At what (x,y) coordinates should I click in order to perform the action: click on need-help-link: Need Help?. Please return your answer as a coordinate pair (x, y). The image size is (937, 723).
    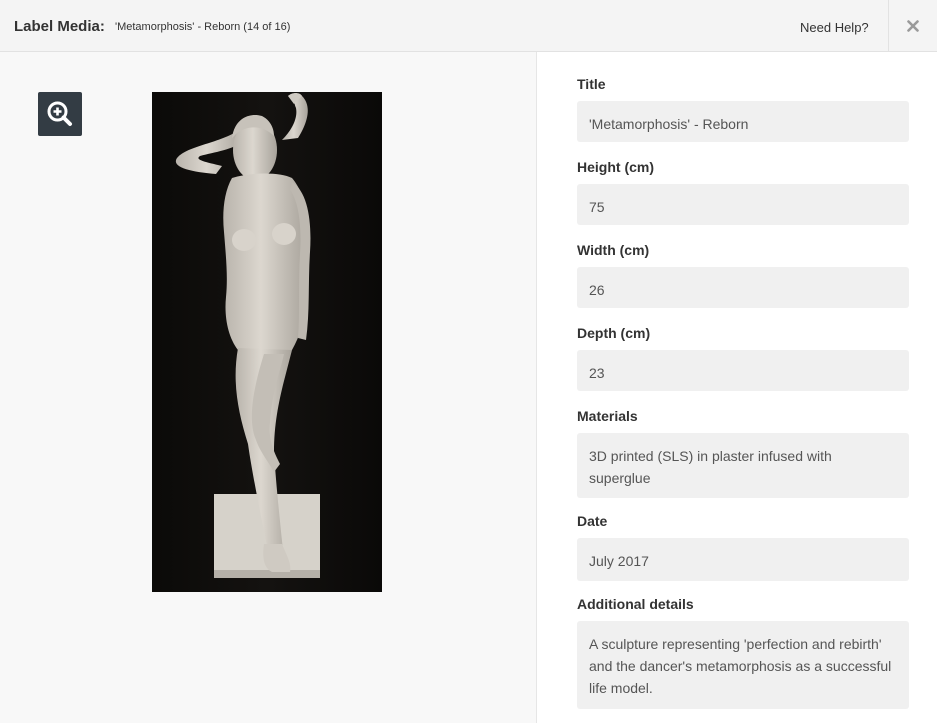
    Looking at the image, I should click on (834, 27).